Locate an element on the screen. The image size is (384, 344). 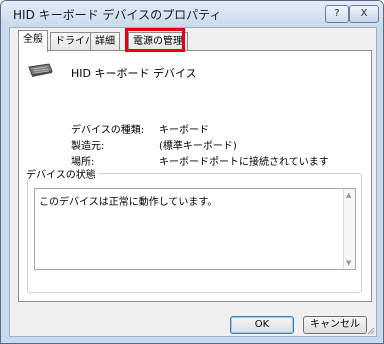
resize-grip-icon is located at coordinates (370, 330).